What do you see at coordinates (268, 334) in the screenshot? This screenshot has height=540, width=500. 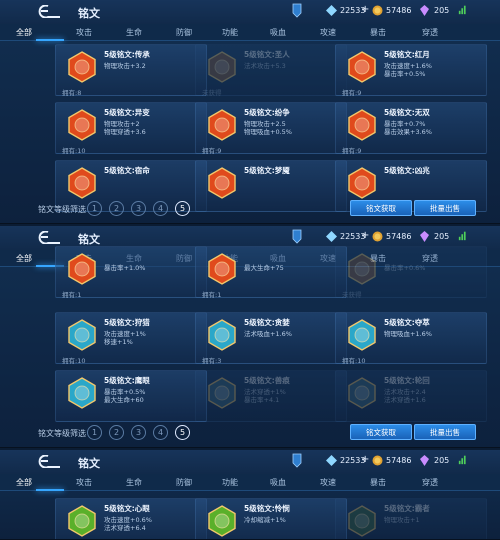 I see `inscription-stat: 法术吸血+1.6%` at bounding box center [268, 334].